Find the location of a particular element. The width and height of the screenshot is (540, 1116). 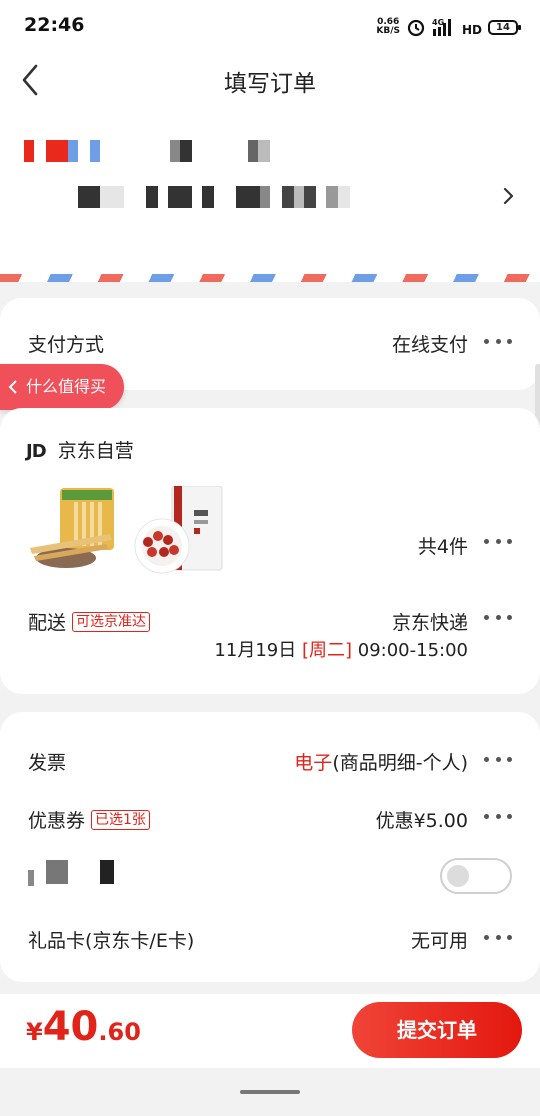

delivery-weekday: [周二] is located at coordinates (327, 650).